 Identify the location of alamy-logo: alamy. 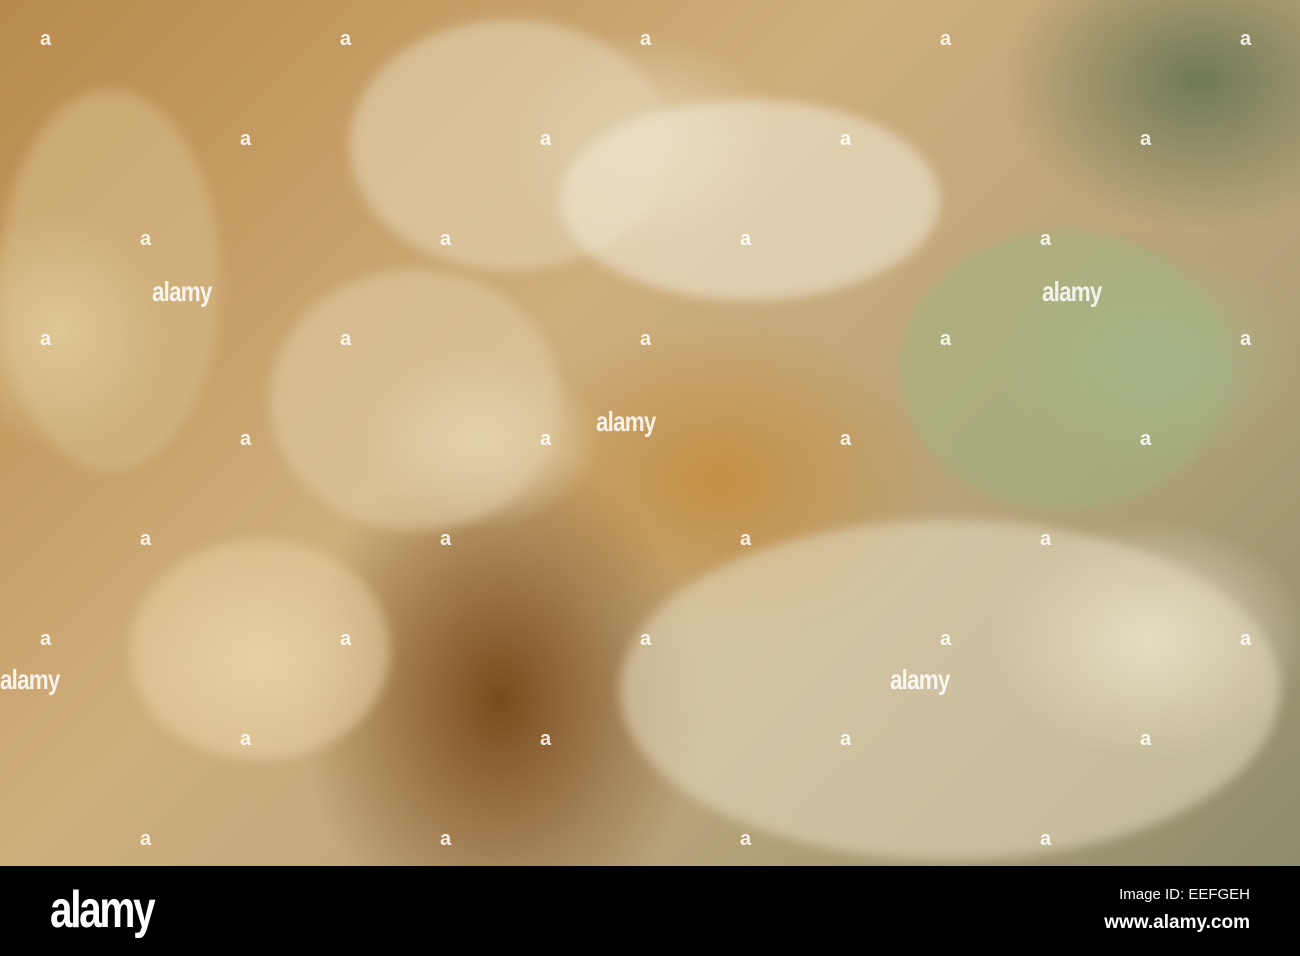
(103, 910).